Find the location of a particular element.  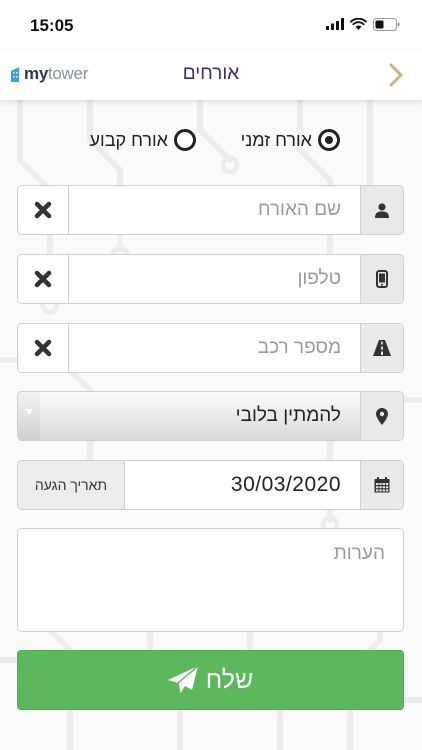

status-bar: 15:05 is located at coordinates (211, 25).